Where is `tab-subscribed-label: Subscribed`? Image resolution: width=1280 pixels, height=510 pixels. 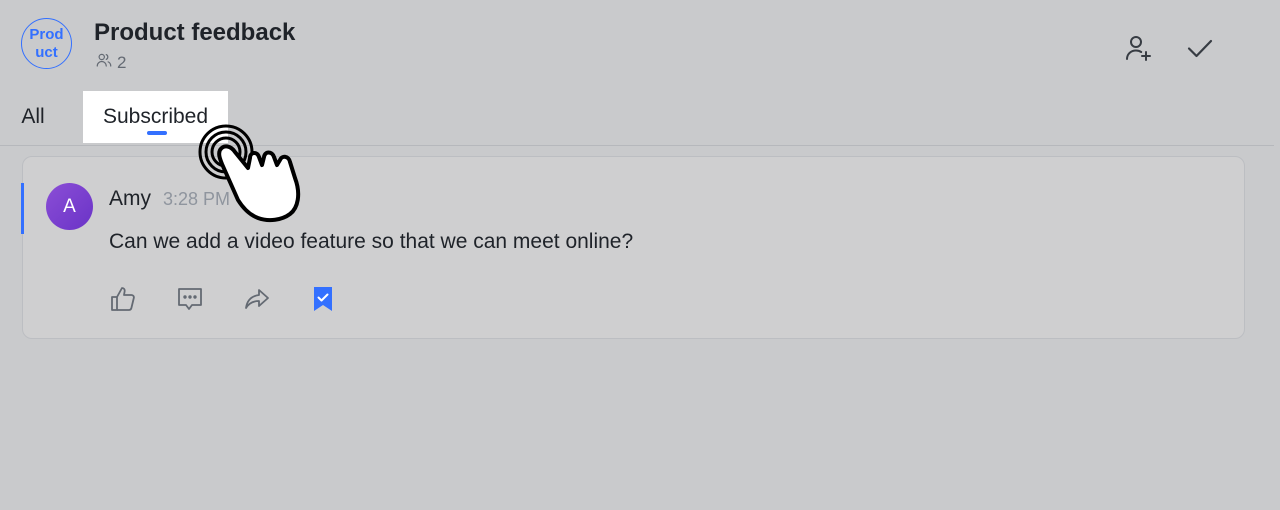 tab-subscribed-label: Subscribed is located at coordinates (155, 116).